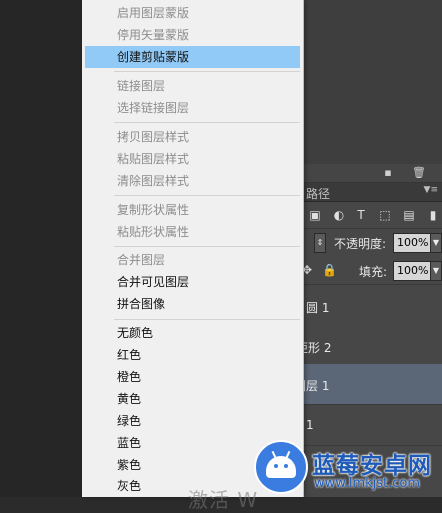  What do you see at coordinates (192, 355) in the screenshot?
I see `menu-item-color-red: 红色` at bounding box center [192, 355].